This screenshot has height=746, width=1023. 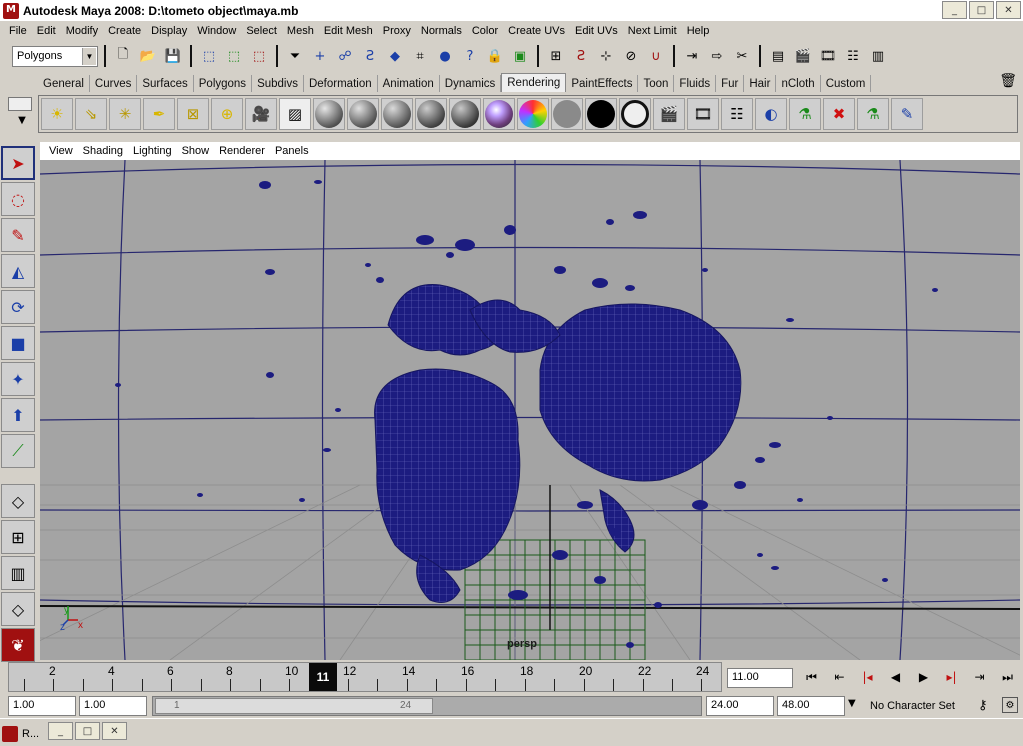 What do you see at coordinates (124, 31) in the screenshot?
I see `menu-create: Create` at bounding box center [124, 31].